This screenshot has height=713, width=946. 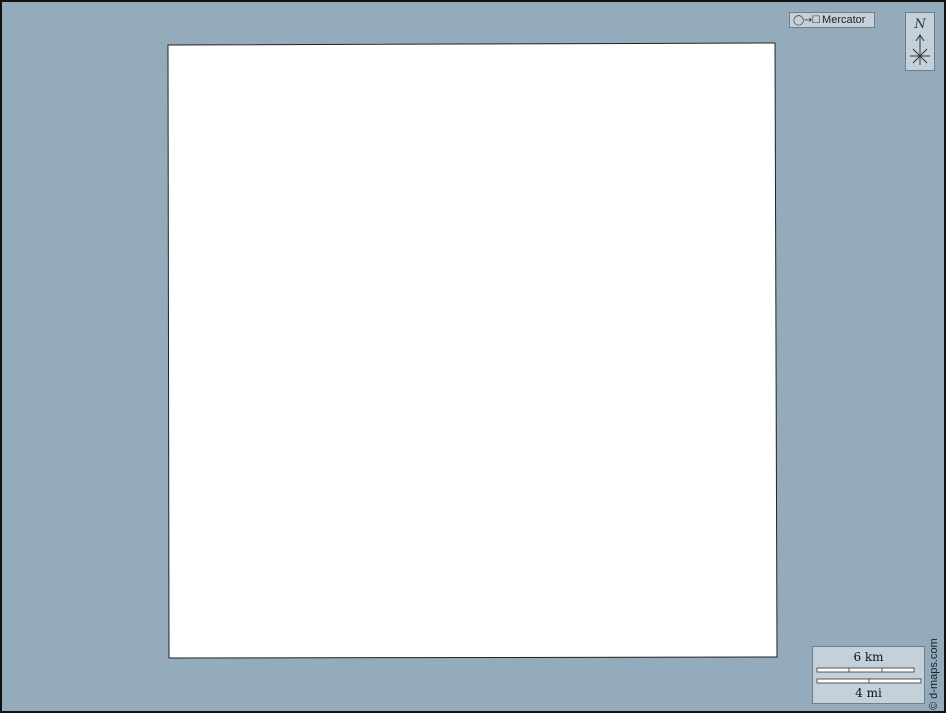 I want to click on compass: N, so click(x=920, y=41).